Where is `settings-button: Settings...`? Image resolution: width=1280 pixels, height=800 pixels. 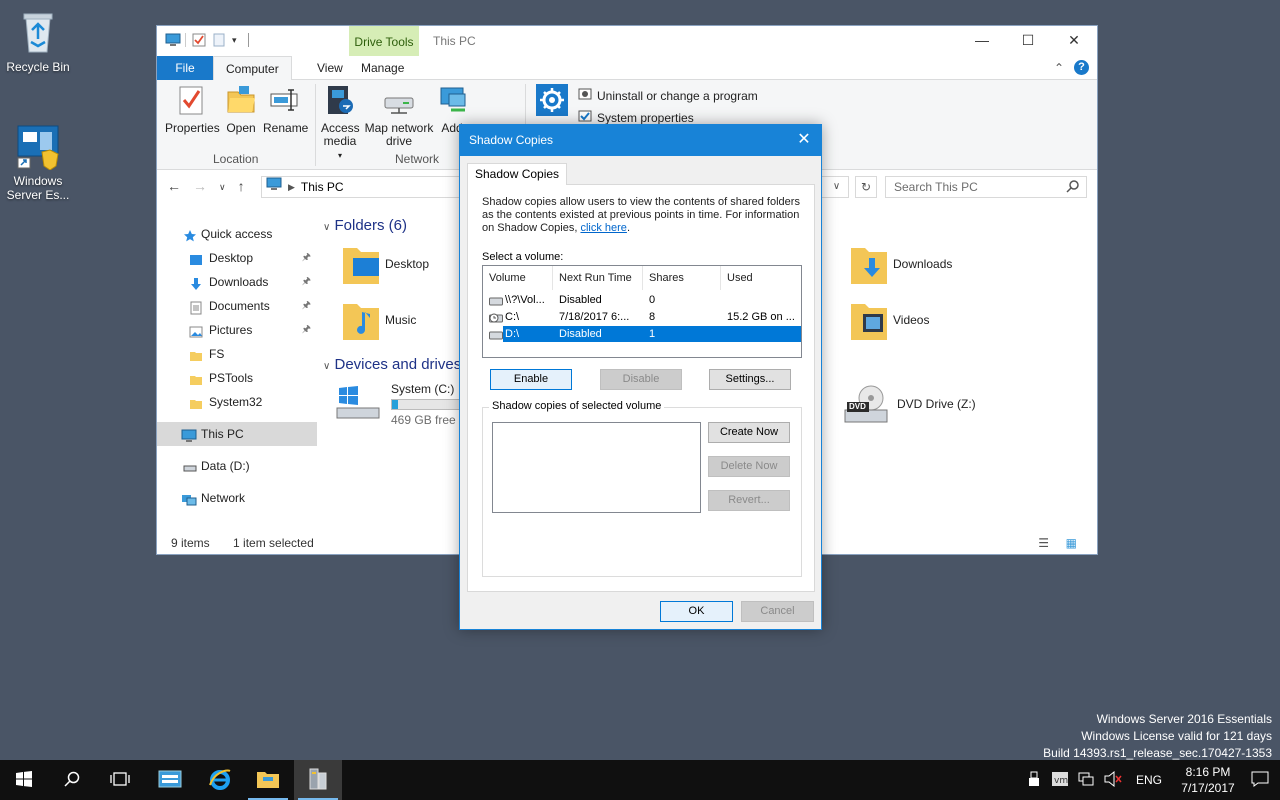
settings-button: Settings... is located at coordinates (750, 379).